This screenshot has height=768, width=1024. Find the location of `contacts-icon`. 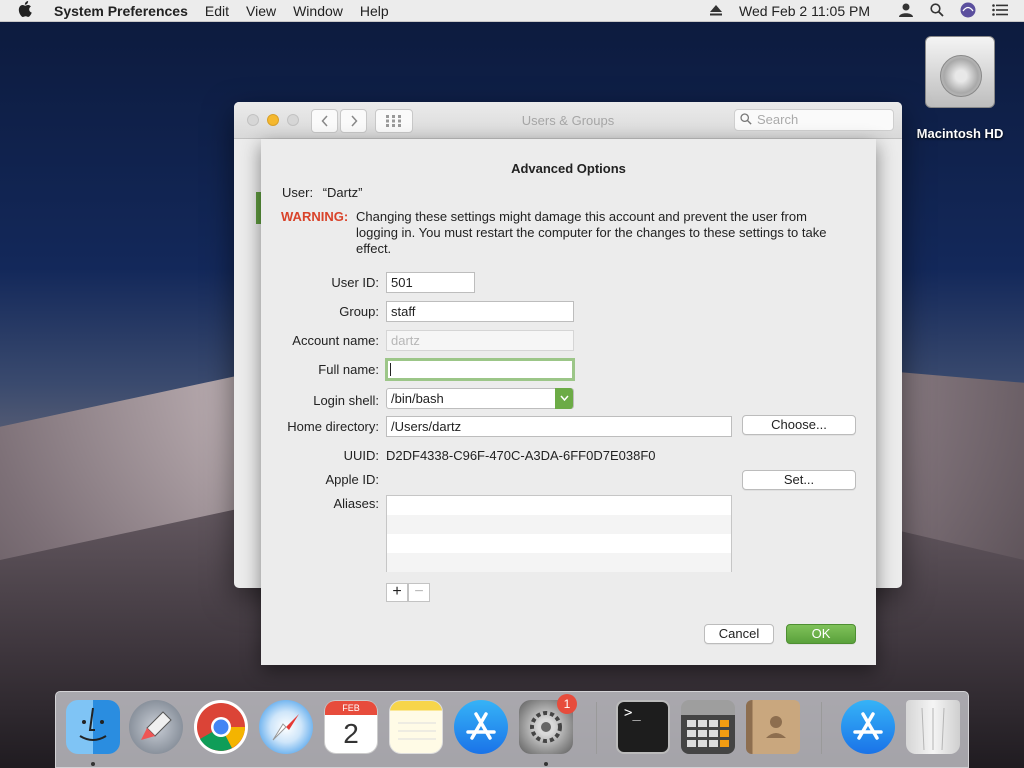

contacts-icon is located at coordinates (773, 727).